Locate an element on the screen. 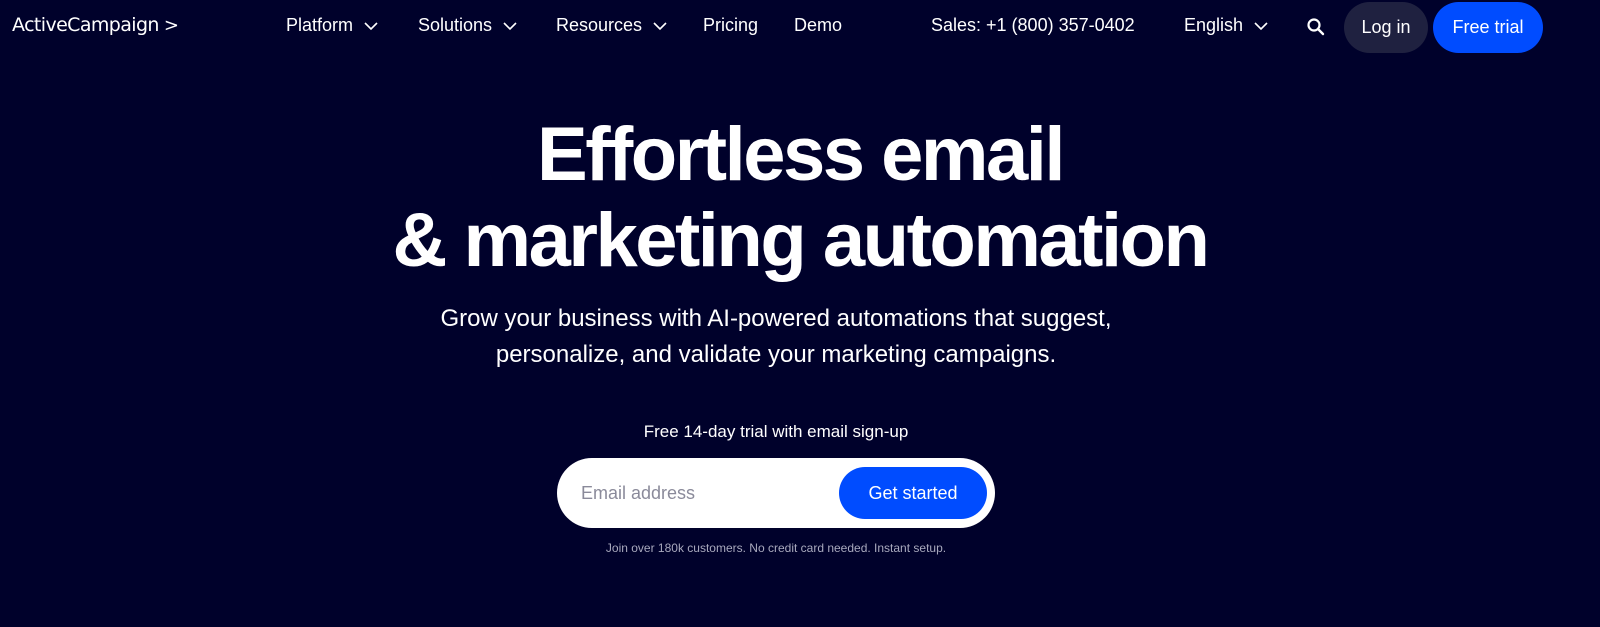  hero-title-line-2: & marketing automation is located at coordinates (801, 240).